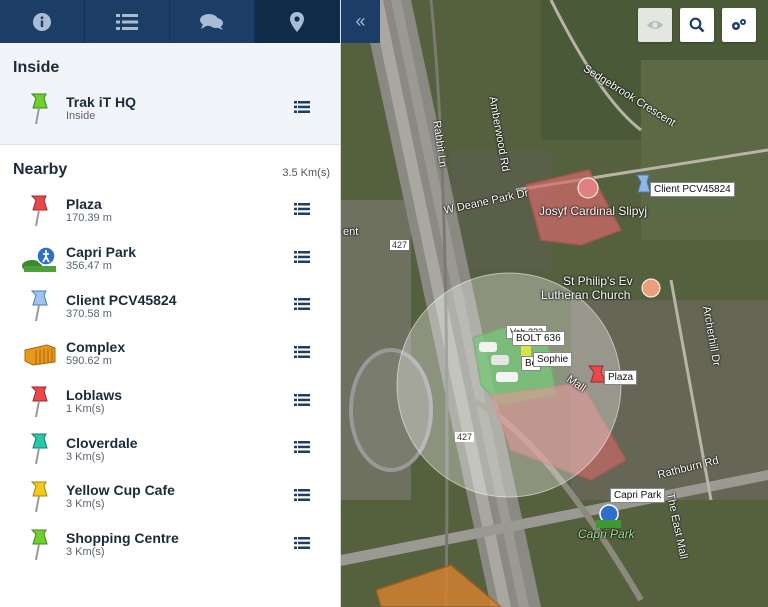 The image size is (768, 607). I want to click on list-item: Trak iT HQ Inside, so click(170, 109).